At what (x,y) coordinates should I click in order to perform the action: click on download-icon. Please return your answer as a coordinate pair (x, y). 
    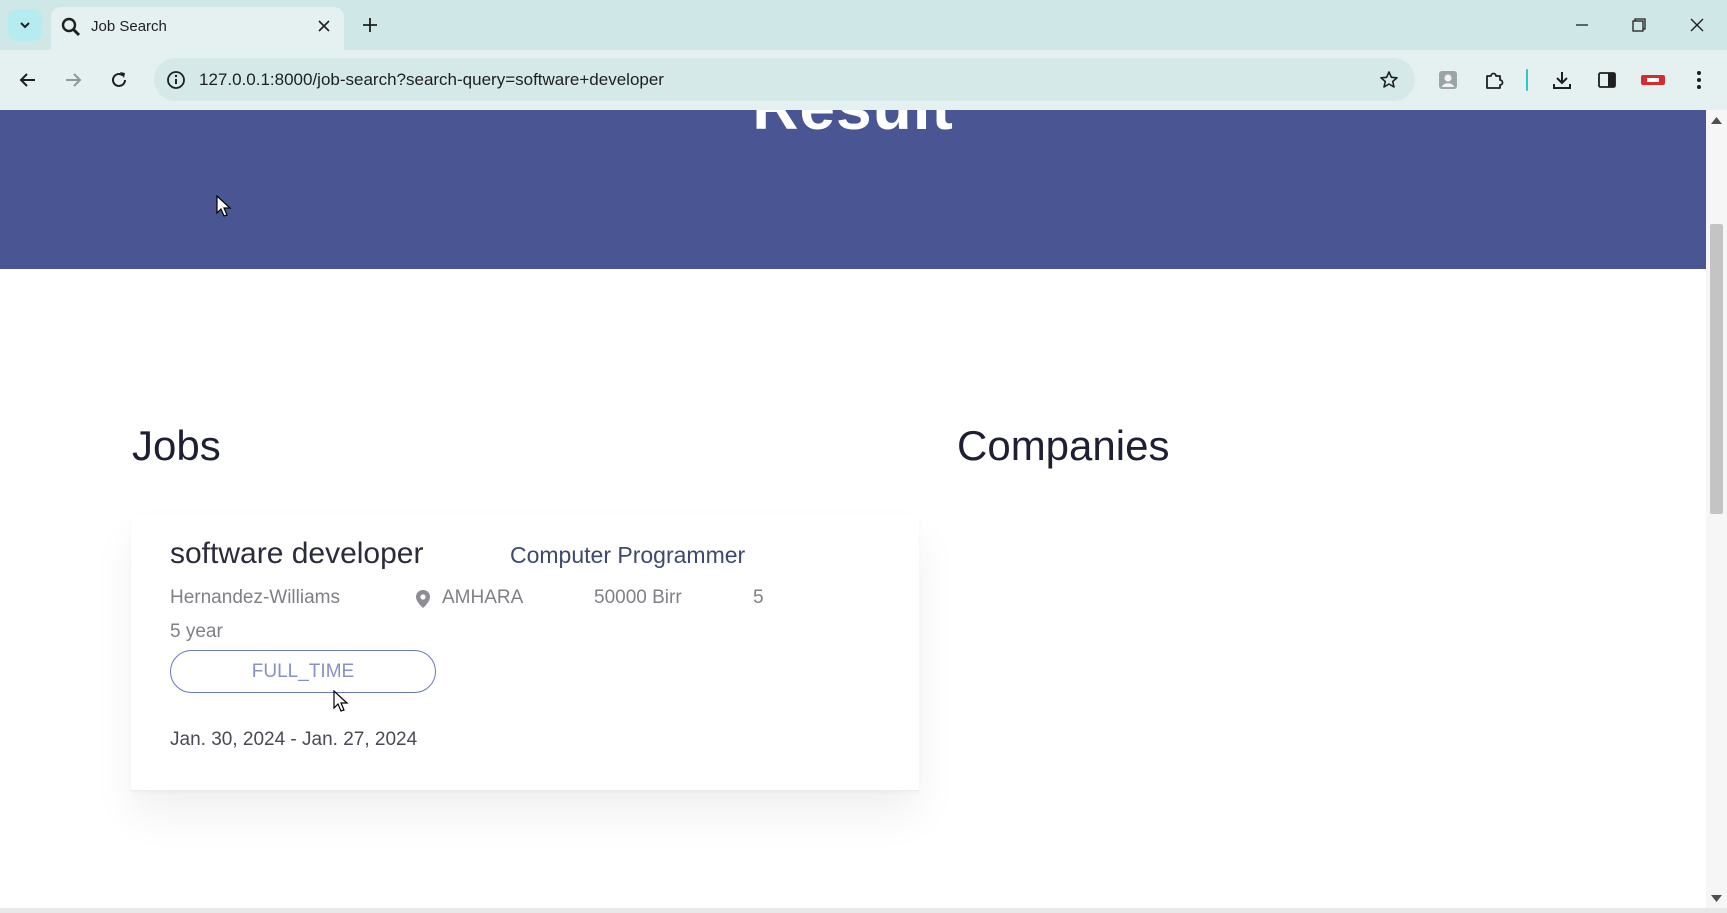
    Looking at the image, I should click on (1562, 80).